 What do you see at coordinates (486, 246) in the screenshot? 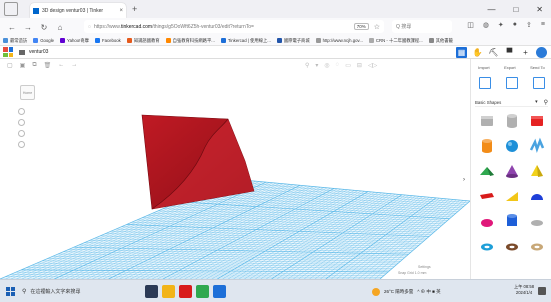
I see `torus-shape` at bounding box center [486, 246].